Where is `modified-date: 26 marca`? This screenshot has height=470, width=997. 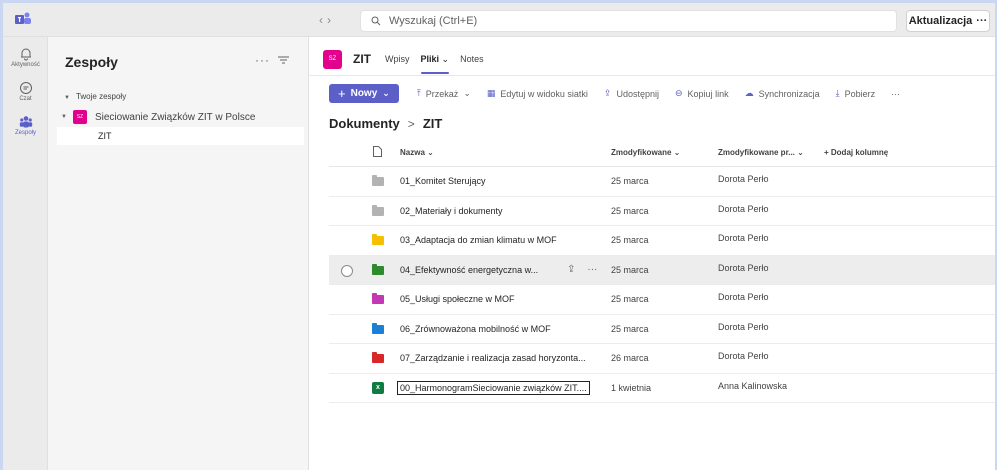 modified-date: 26 marca is located at coordinates (630, 358).